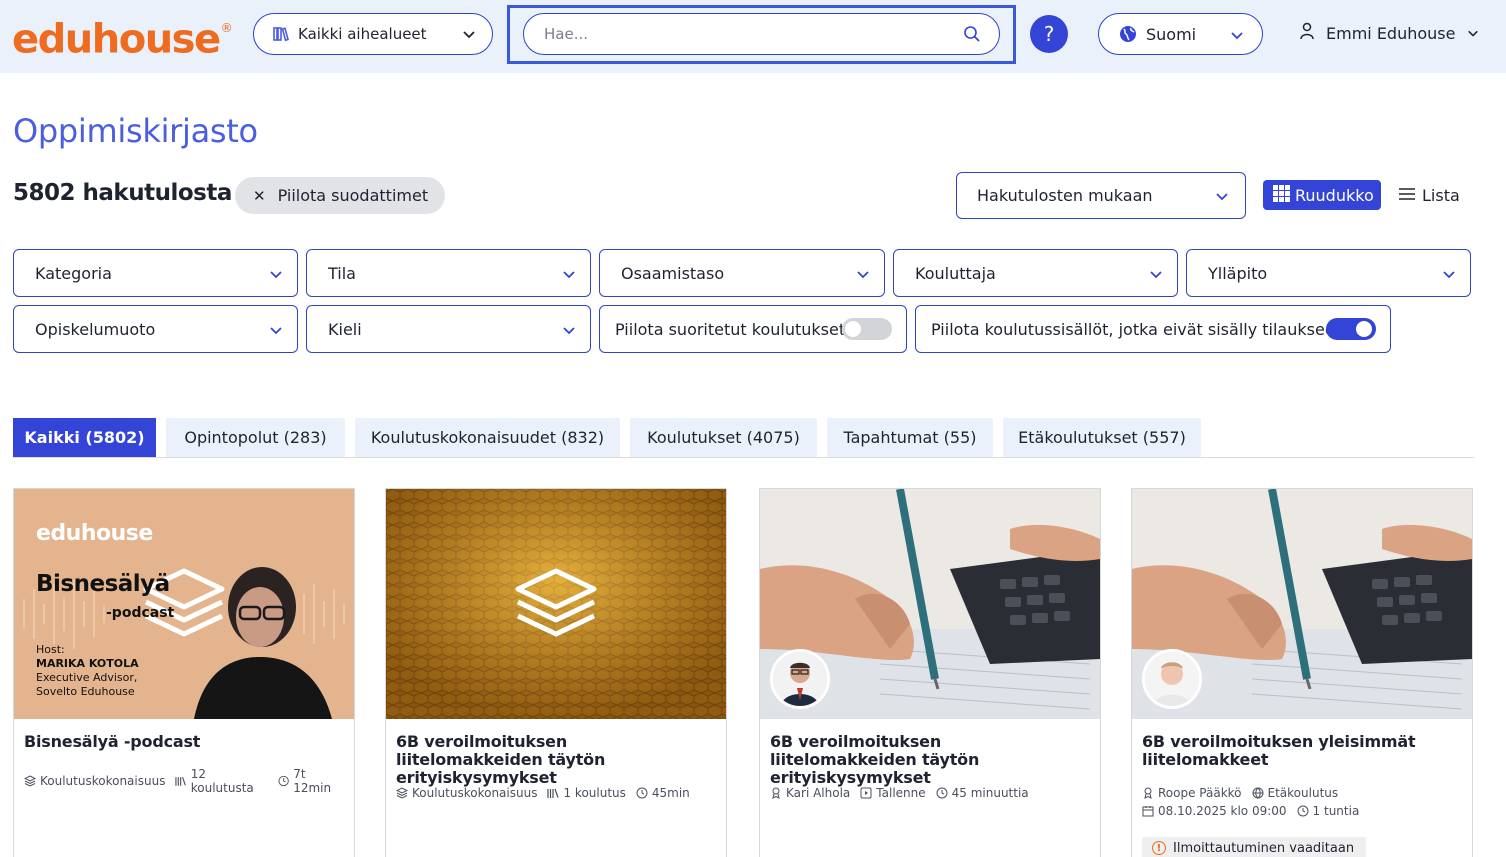 This screenshot has height=857, width=1506. What do you see at coordinates (955, 273) in the screenshot?
I see `filter-label: Kouluttaja` at bounding box center [955, 273].